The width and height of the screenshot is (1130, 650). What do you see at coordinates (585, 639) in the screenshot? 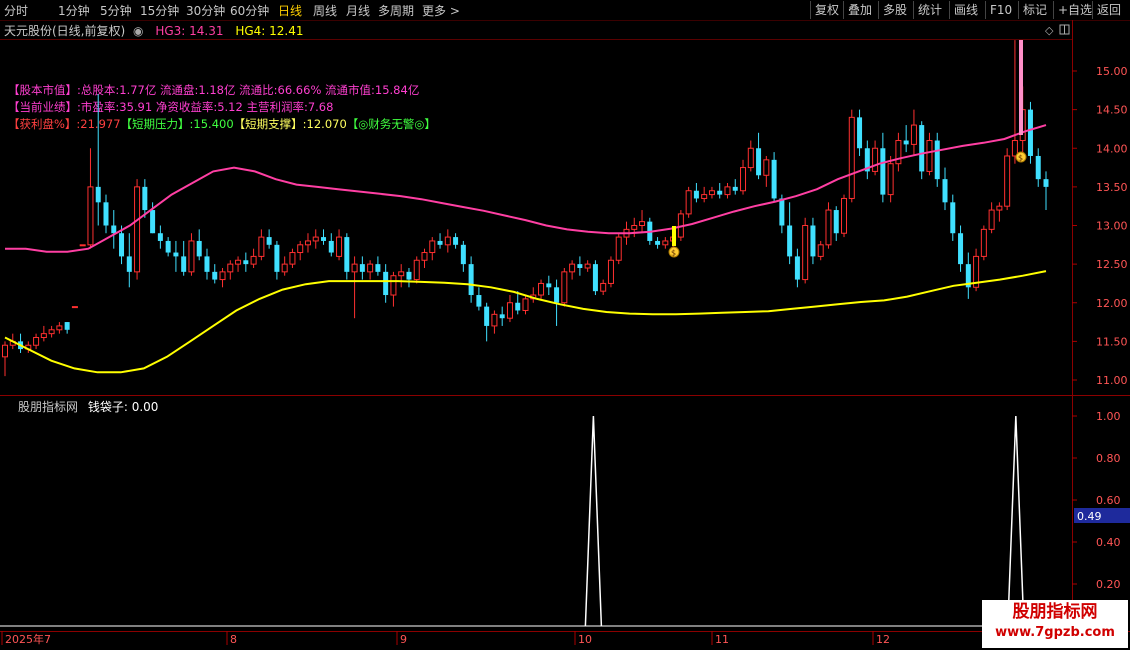
I see `date-label: 10` at bounding box center [585, 639].